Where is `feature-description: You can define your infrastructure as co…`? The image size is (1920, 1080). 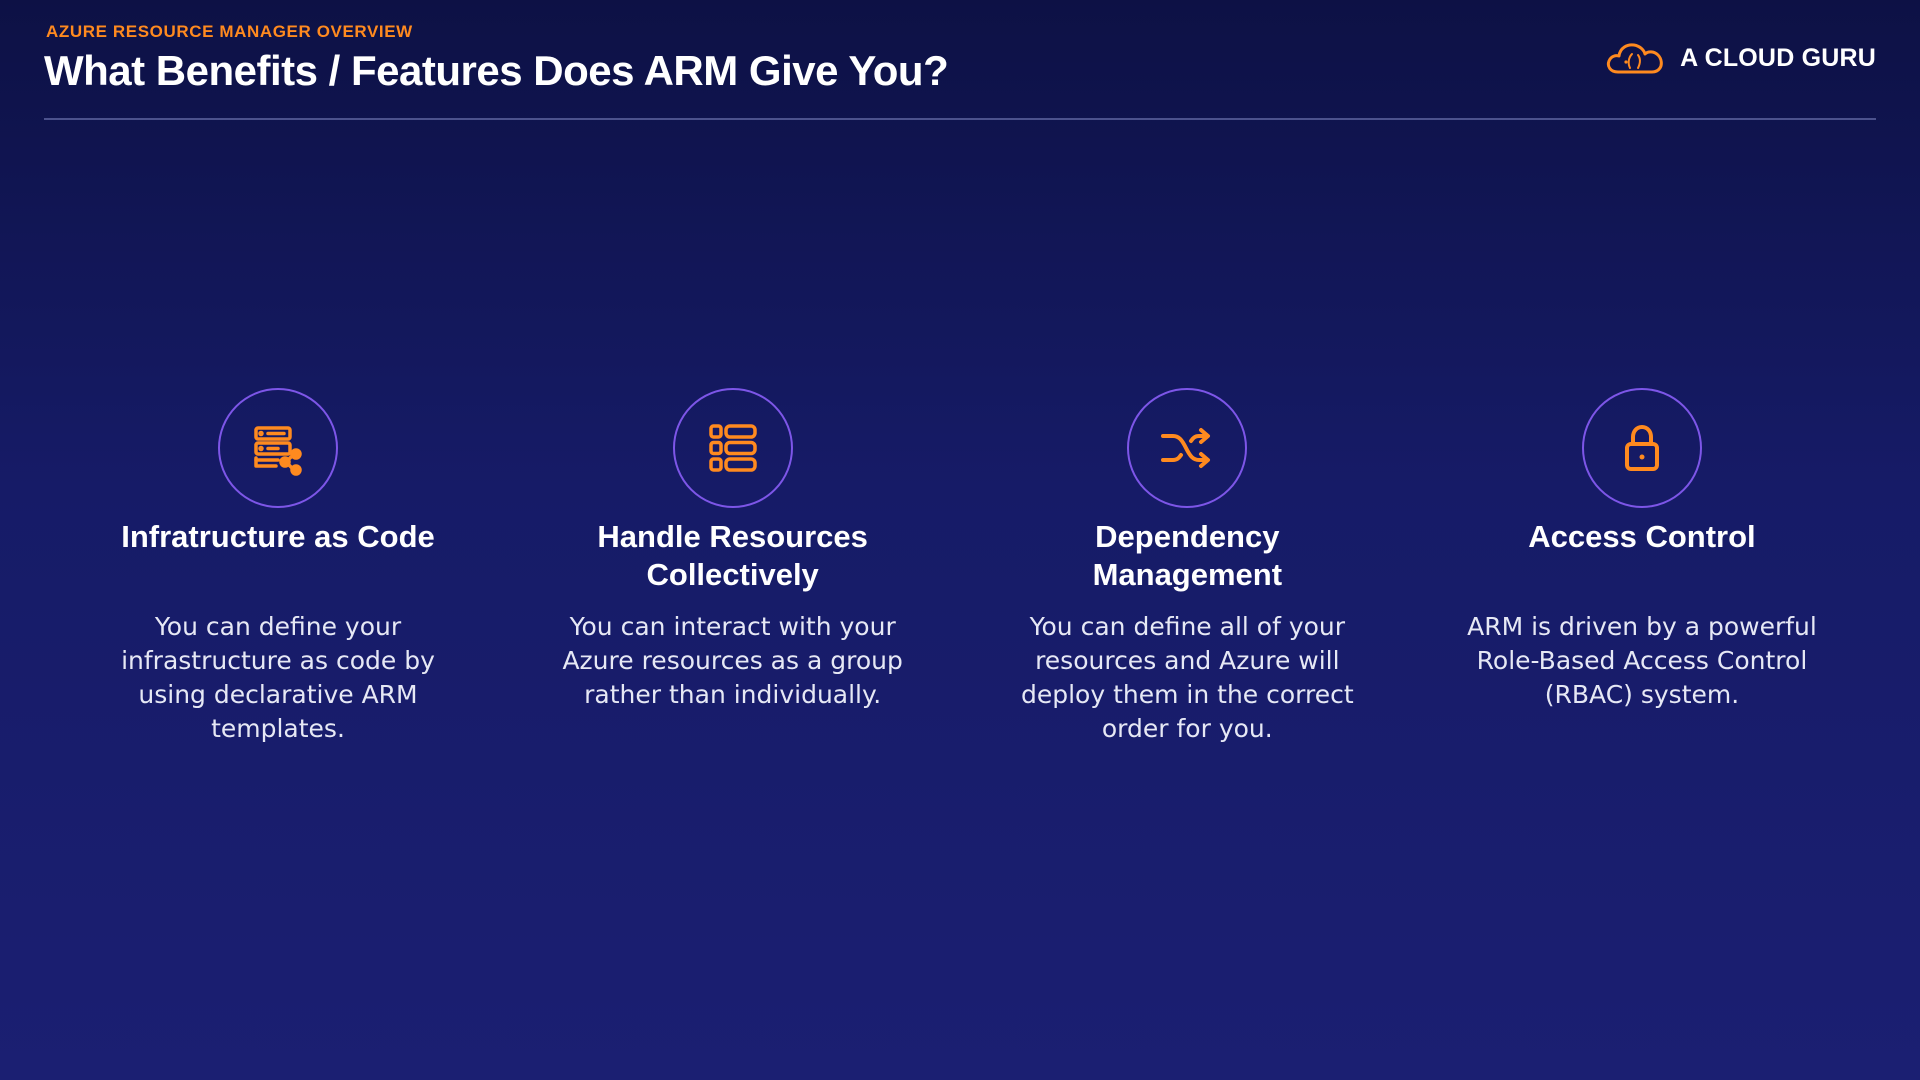
feature-description: You can define your infrastructure as co… is located at coordinates (278, 677).